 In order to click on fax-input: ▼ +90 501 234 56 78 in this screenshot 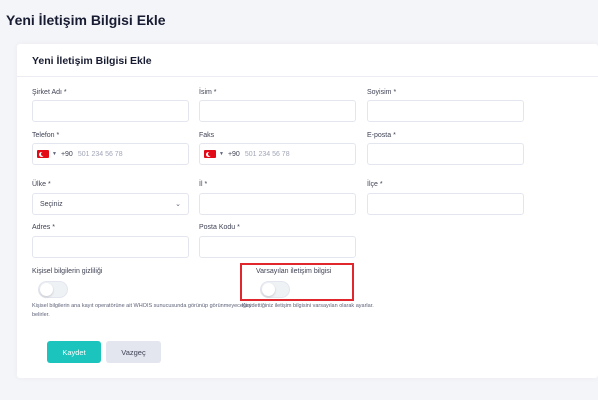, I will do `click(277, 154)`.